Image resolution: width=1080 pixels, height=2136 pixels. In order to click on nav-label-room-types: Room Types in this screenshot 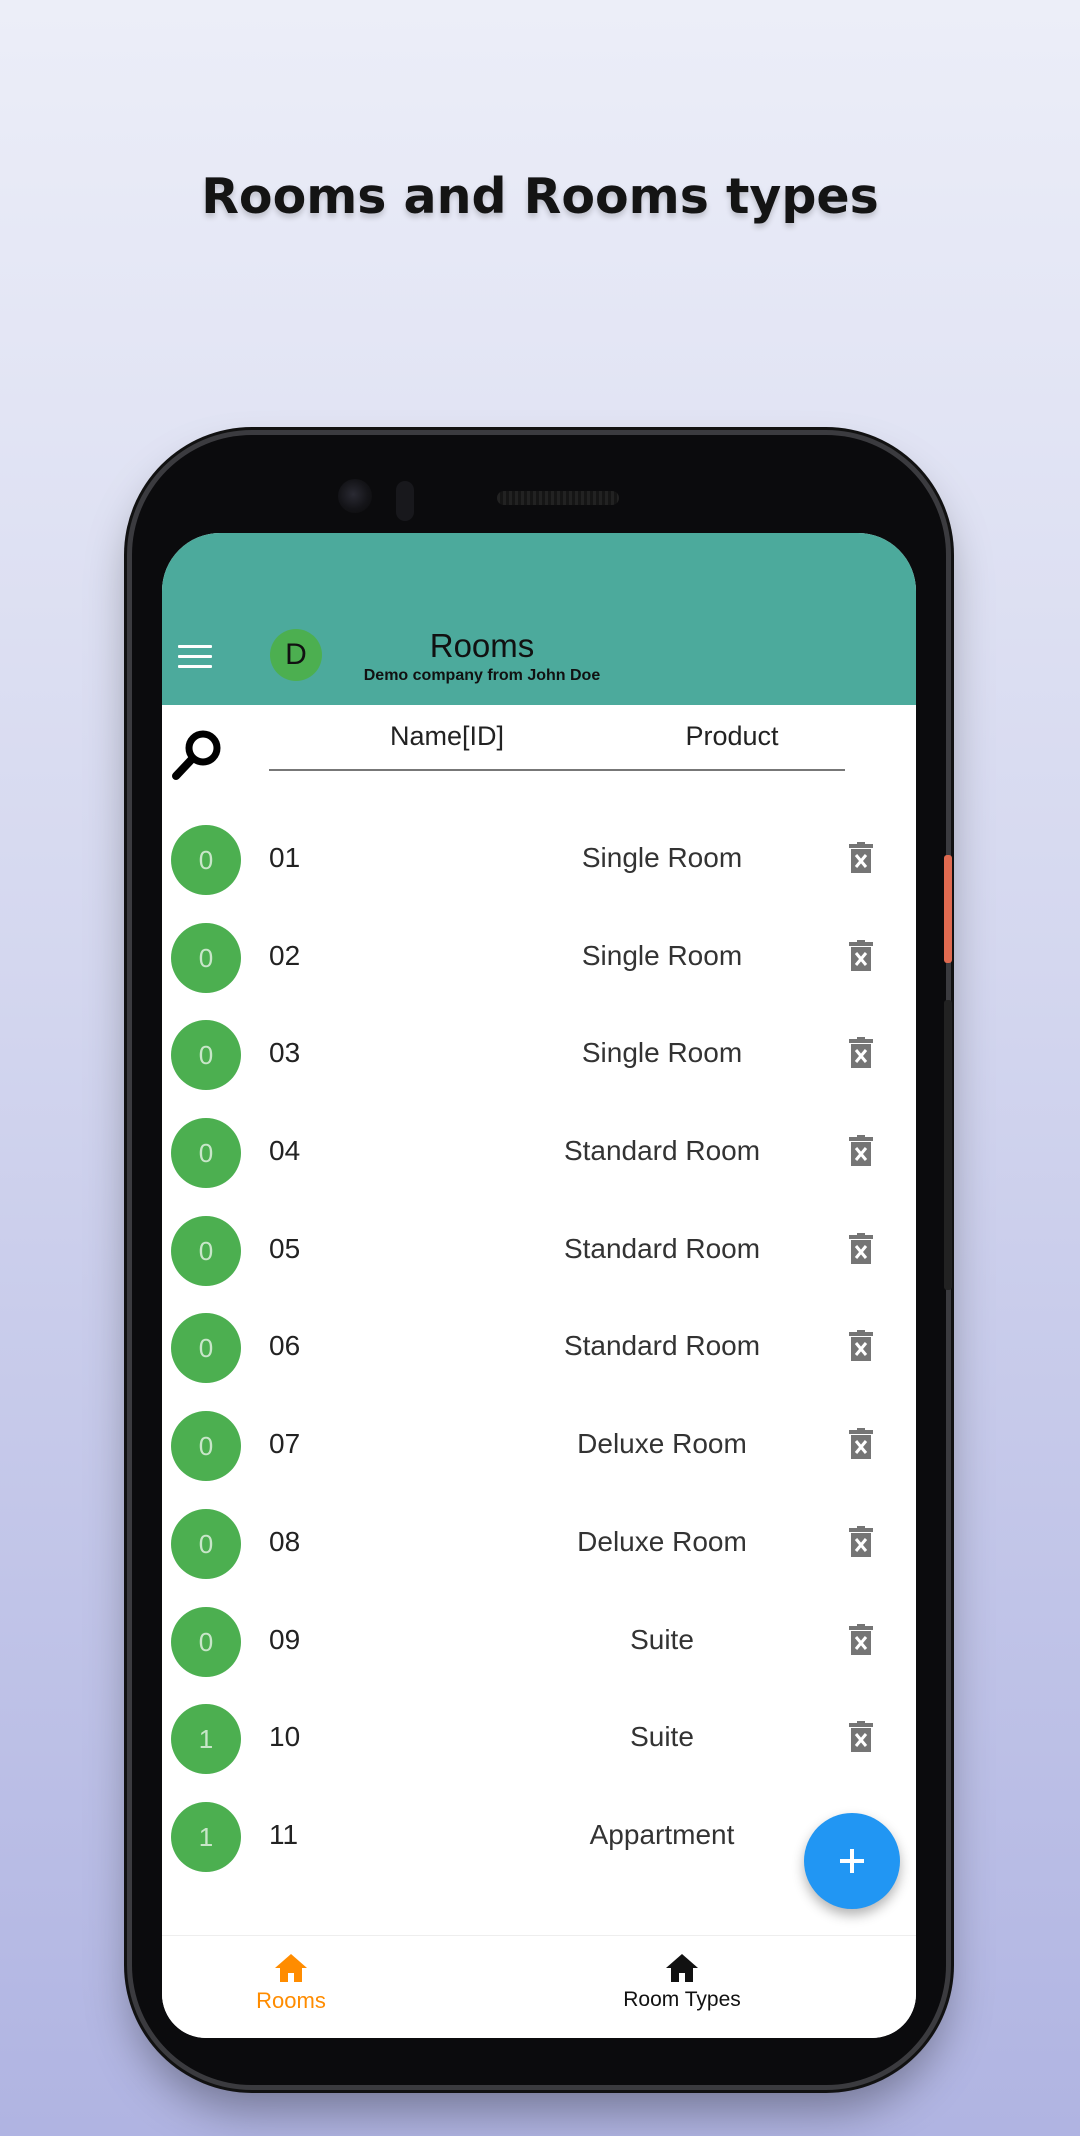, I will do `click(682, 1999)`.